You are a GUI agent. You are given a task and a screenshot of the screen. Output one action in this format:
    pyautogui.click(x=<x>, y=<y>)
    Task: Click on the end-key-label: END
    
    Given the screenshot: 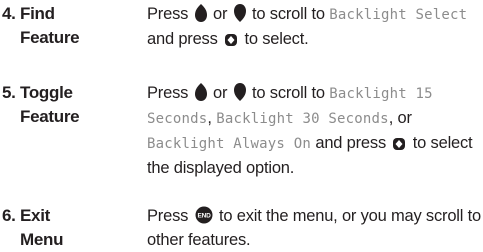 What is the action you would take?
    pyautogui.click(x=204, y=216)
    